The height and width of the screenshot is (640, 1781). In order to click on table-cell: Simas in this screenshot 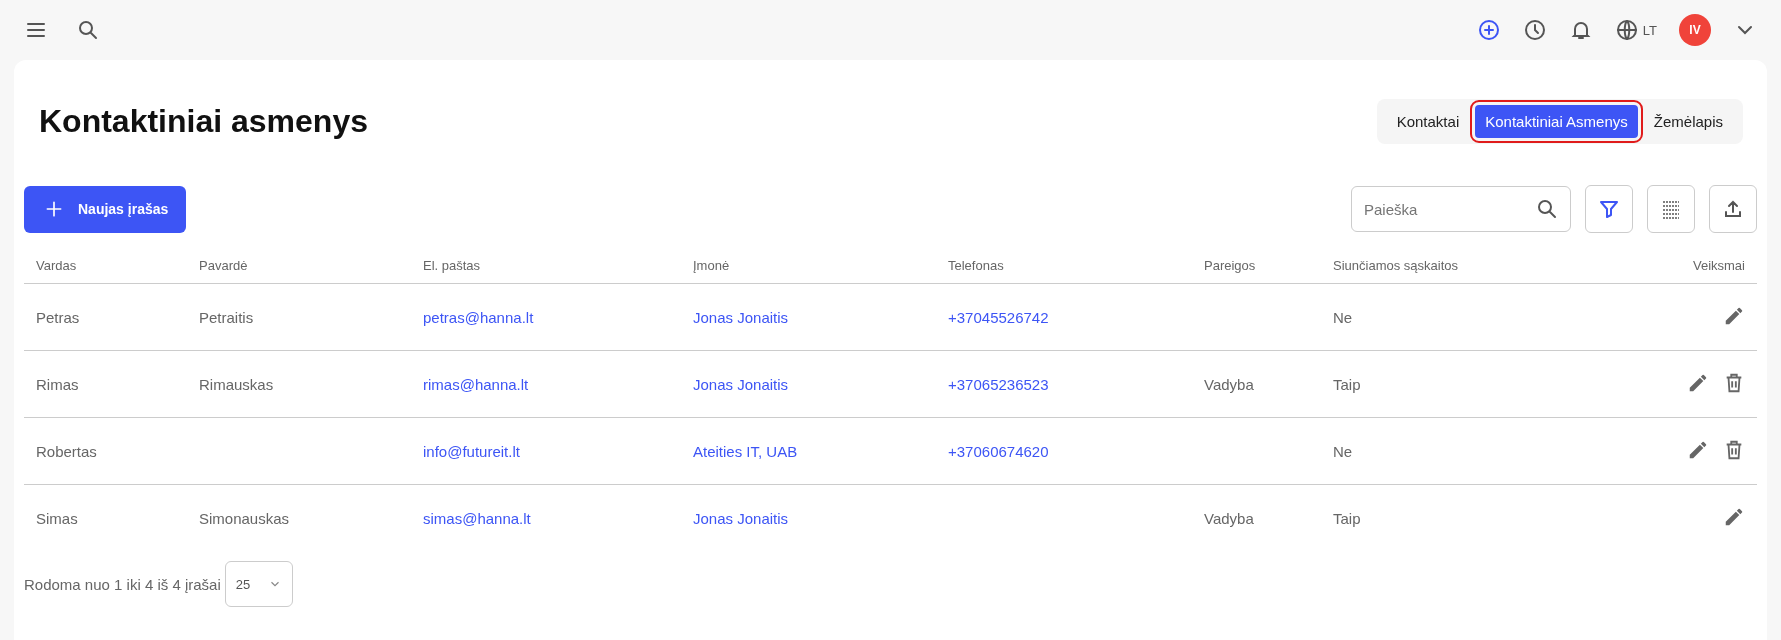, I will do `click(57, 518)`.